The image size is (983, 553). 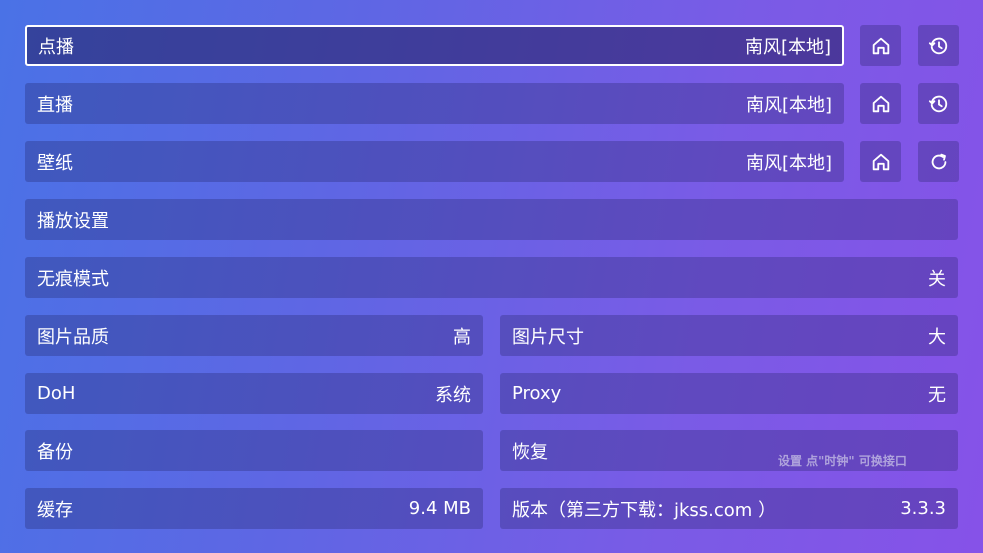 I want to click on image-quality-value: 高, so click(x=462, y=337).